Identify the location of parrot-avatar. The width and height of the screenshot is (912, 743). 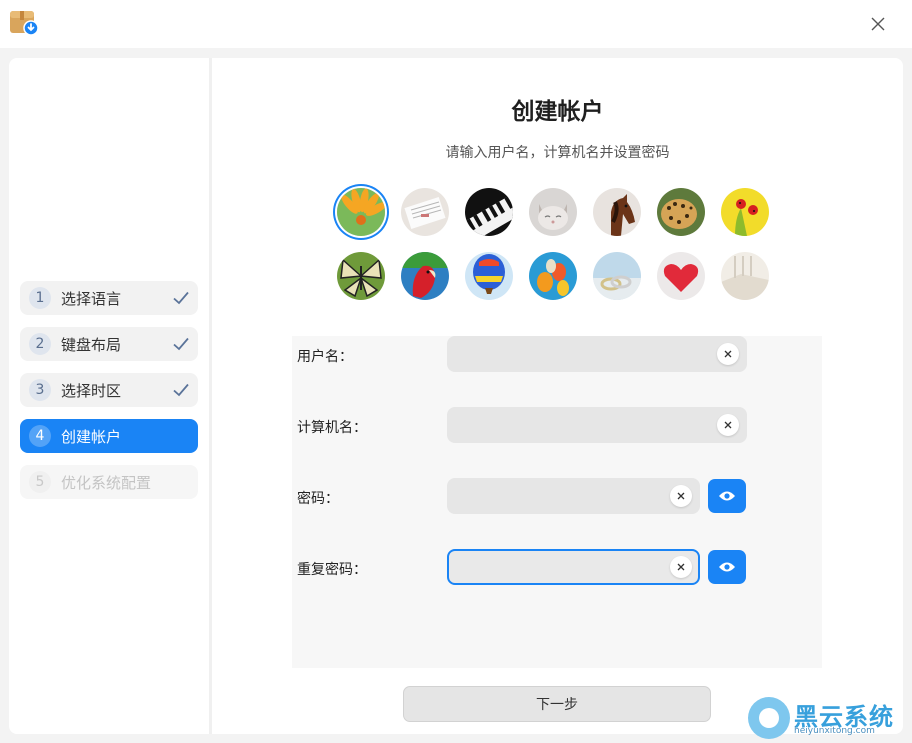
(425, 276).